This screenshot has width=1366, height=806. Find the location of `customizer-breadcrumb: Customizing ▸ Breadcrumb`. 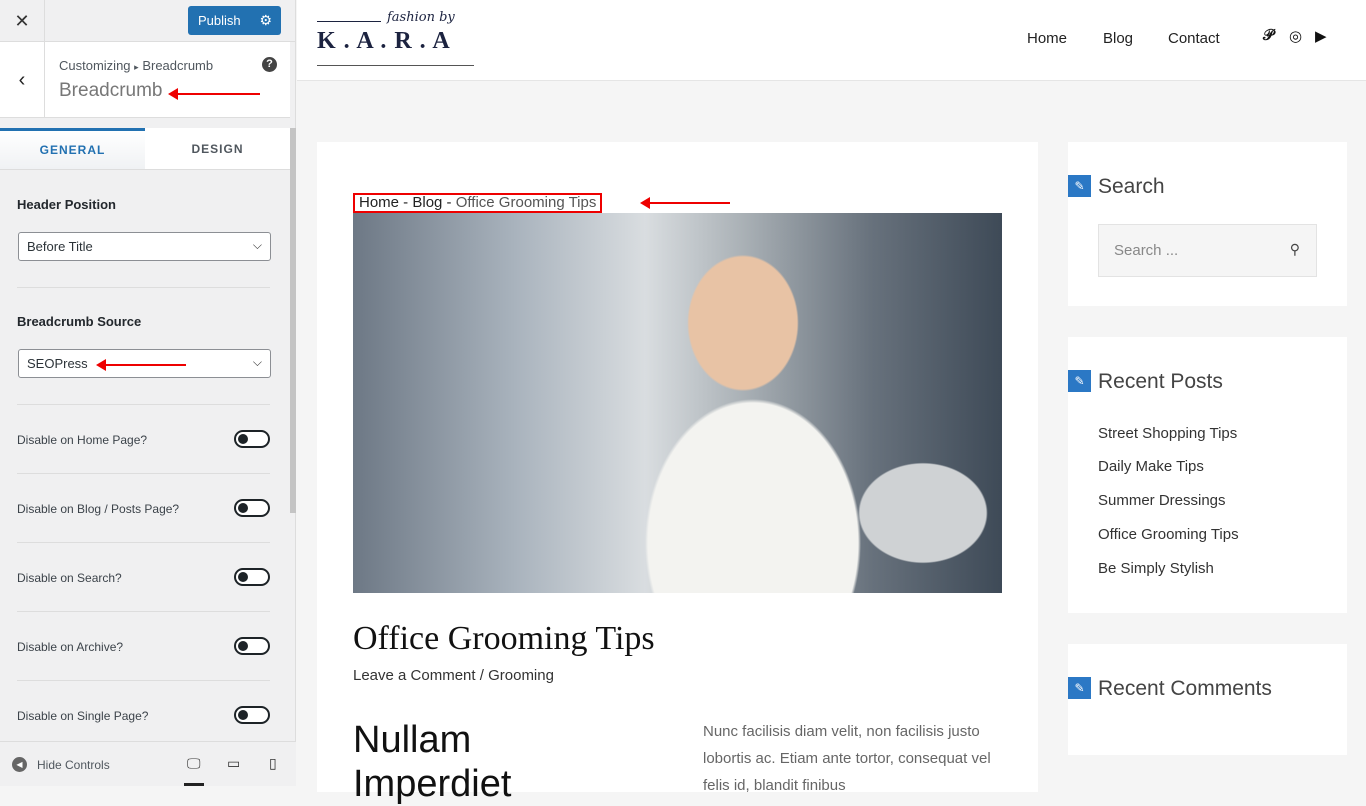

customizer-breadcrumb: Customizing ▸ Breadcrumb is located at coordinates (136, 65).